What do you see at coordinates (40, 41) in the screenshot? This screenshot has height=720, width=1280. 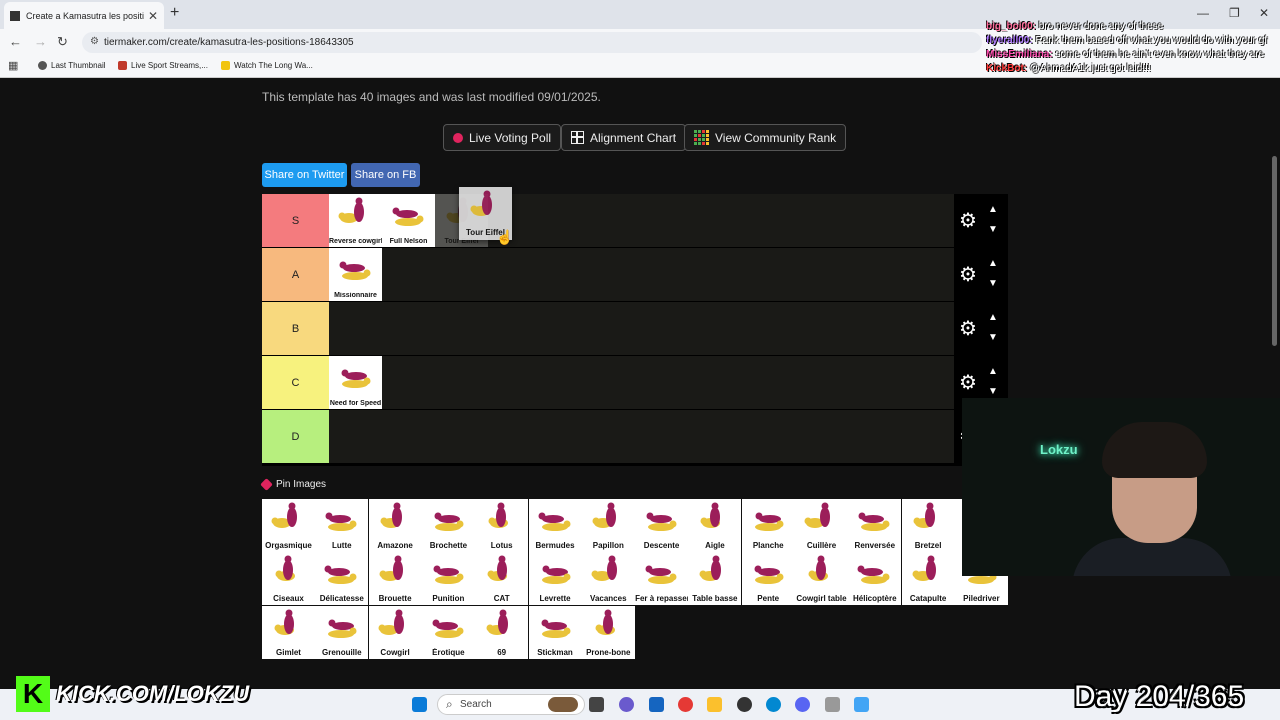 I see `forward-icon: →` at bounding box center [40, 41].